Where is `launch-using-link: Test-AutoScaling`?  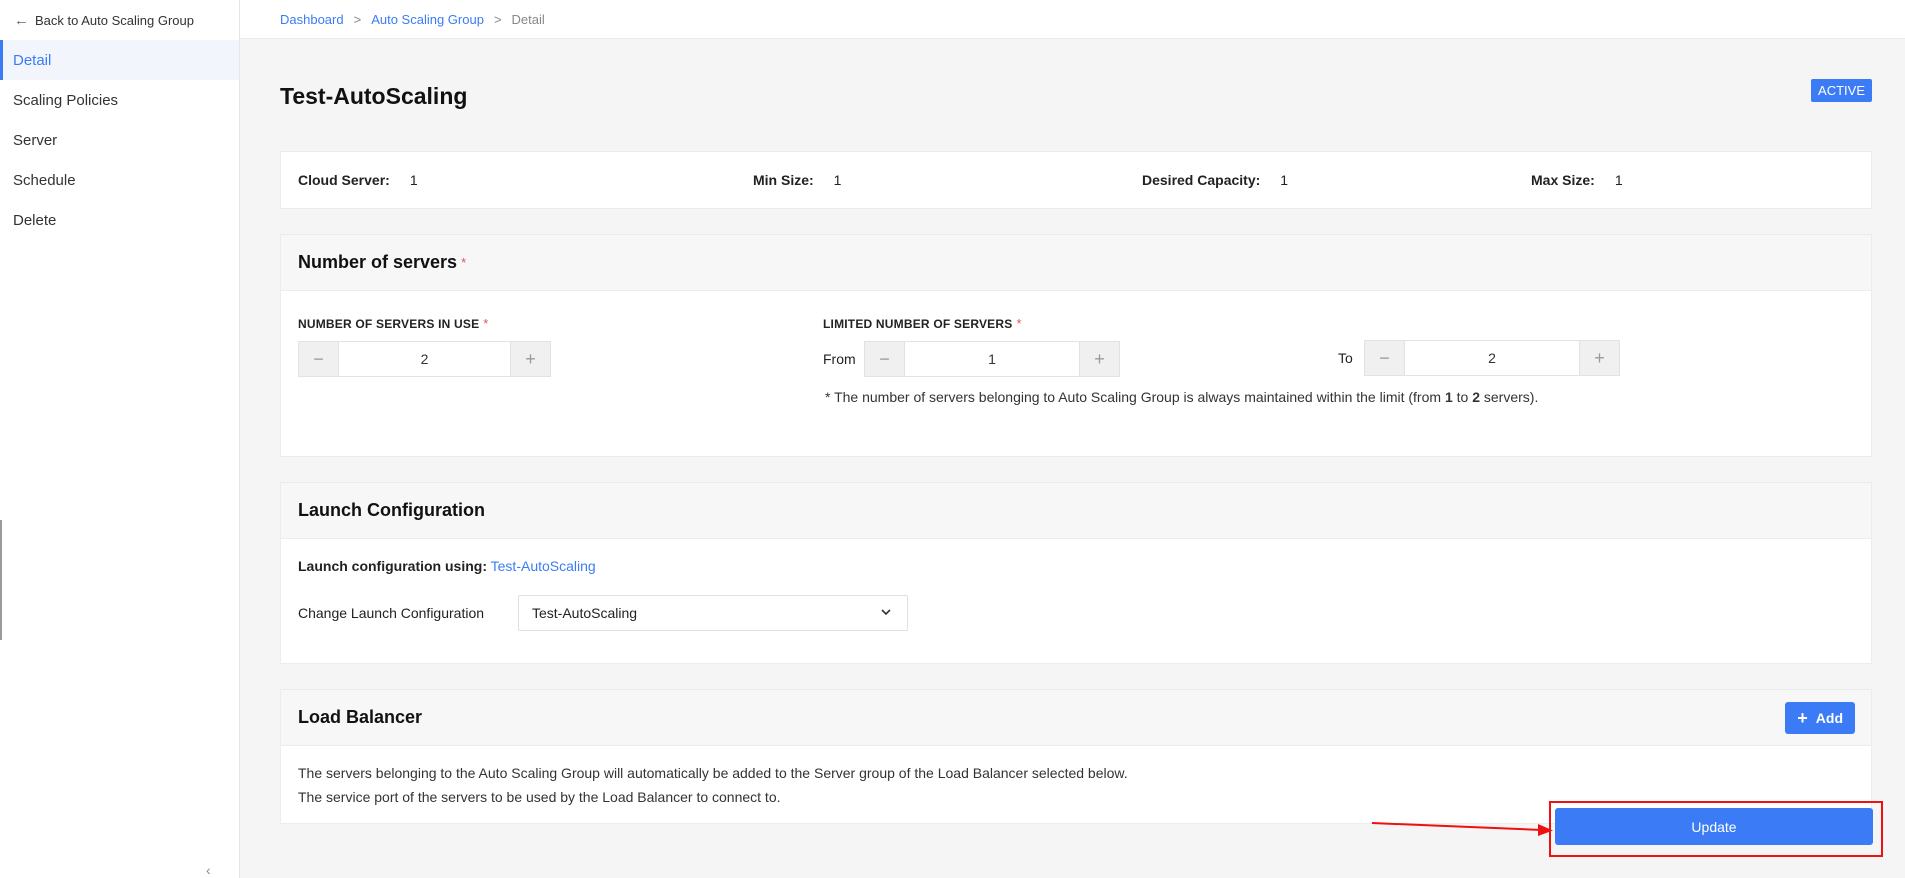 launch-using-link: Test-AutoScaling is located at coordinates (543, 566).